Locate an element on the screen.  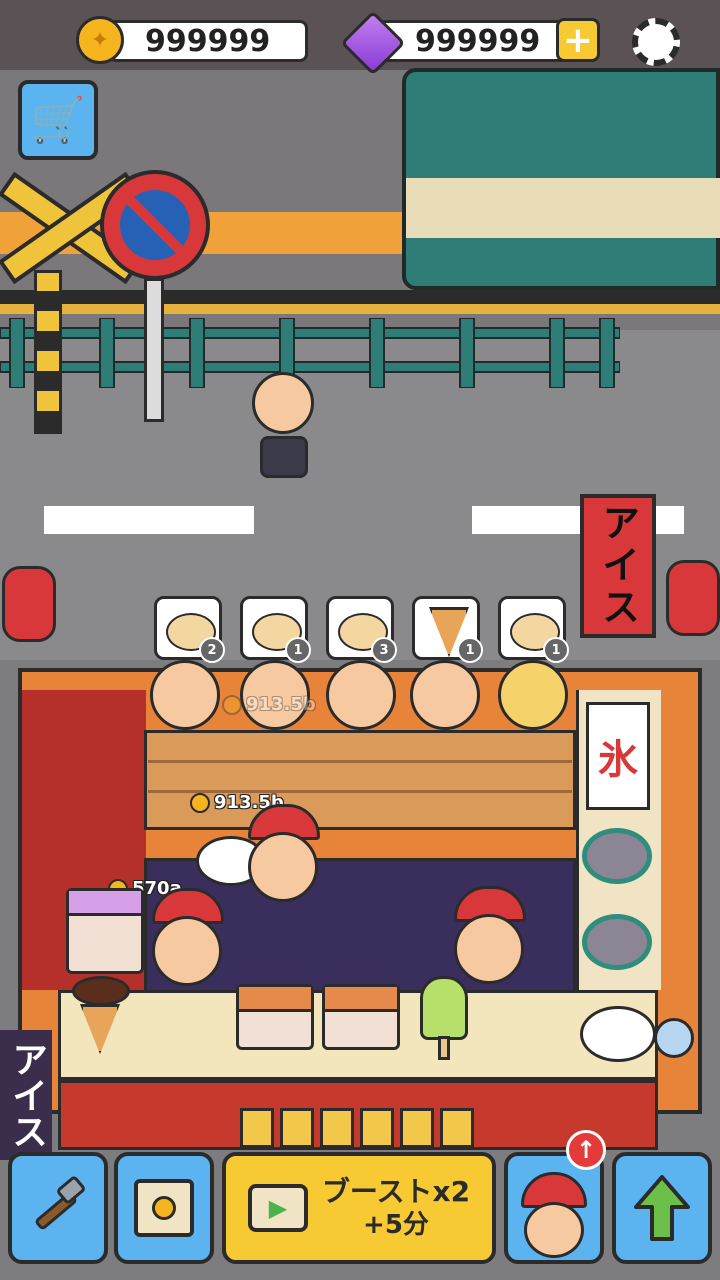
serving-counter is located at coordinates (360, 780).